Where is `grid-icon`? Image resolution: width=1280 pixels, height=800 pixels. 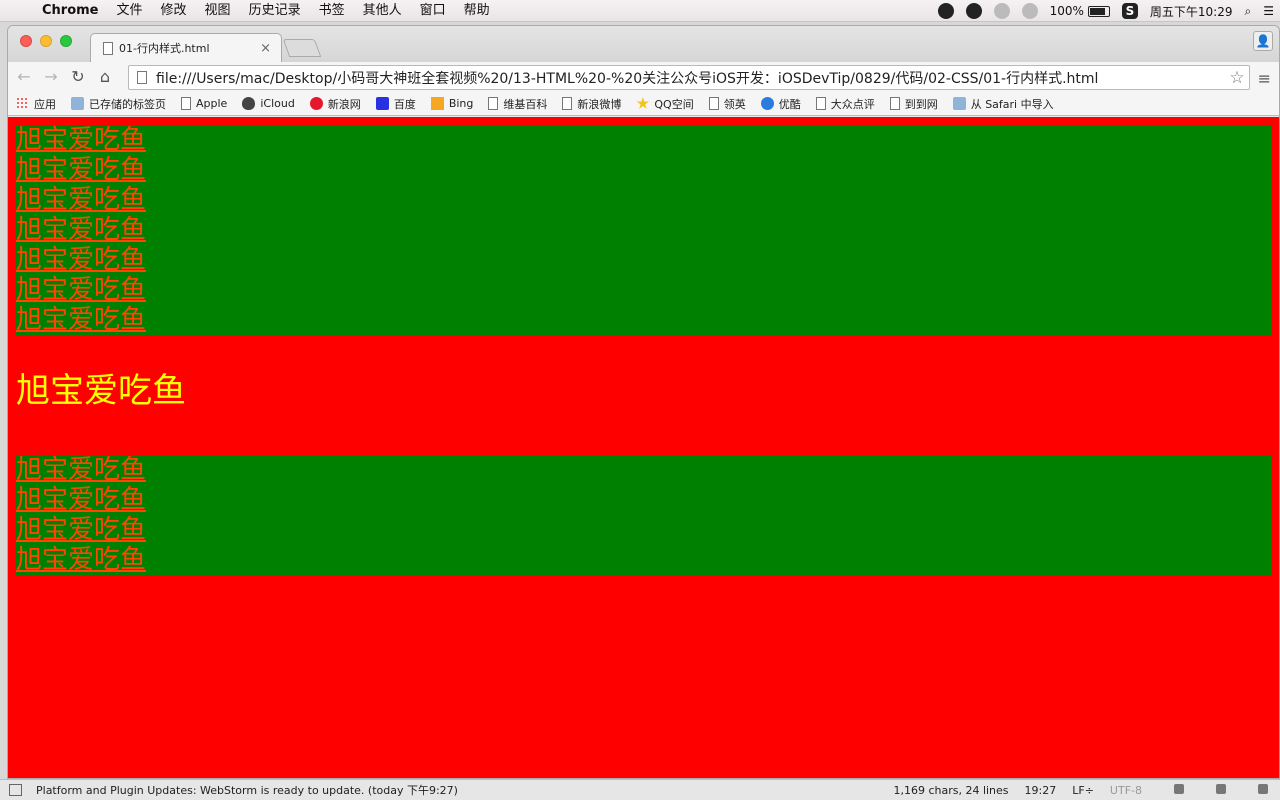 grid-icon is located at coordinates (22, 103).